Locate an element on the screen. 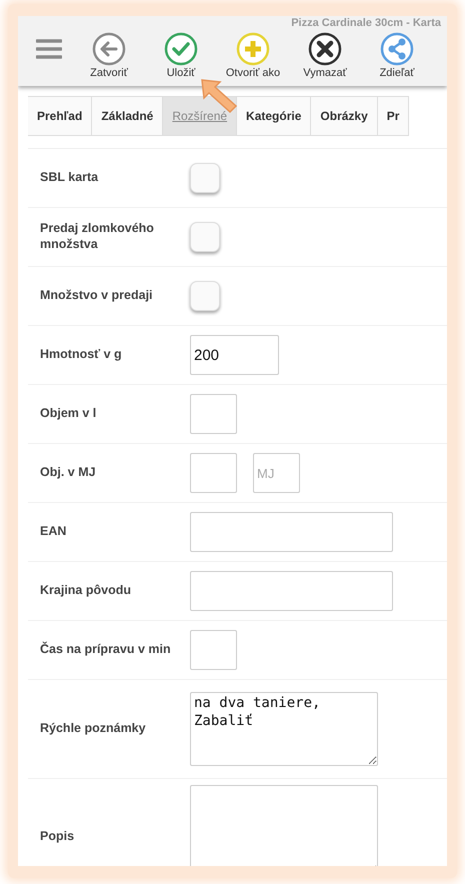 Image resolution: width=465 pixels, height=884 pixels. delete-button: Vymazať is located at coordinates (325, 55).